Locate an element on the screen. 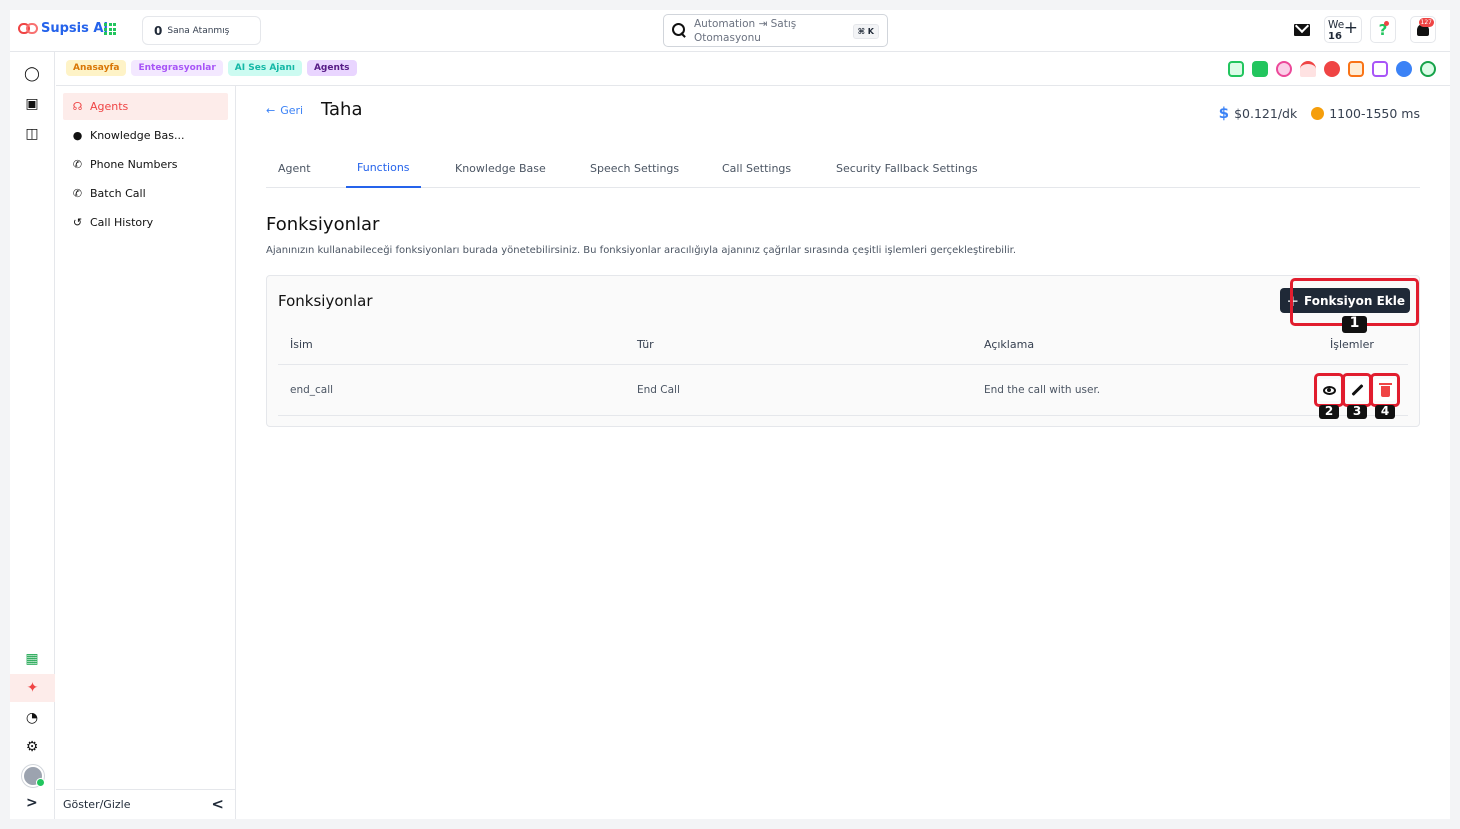 The width and height of the screenshot is (1460, 829). phone-icon: ✆ is located at coordinates (77, 193).